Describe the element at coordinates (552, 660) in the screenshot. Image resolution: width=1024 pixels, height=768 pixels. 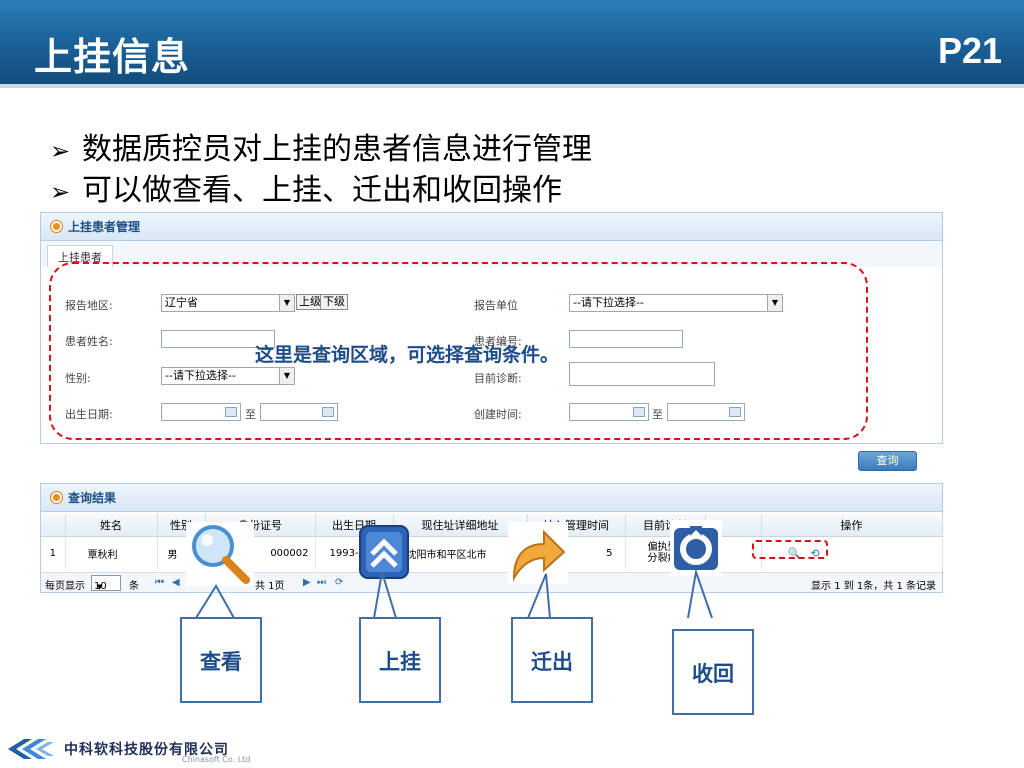
I see `move-out-callout: 迁出` at that location.